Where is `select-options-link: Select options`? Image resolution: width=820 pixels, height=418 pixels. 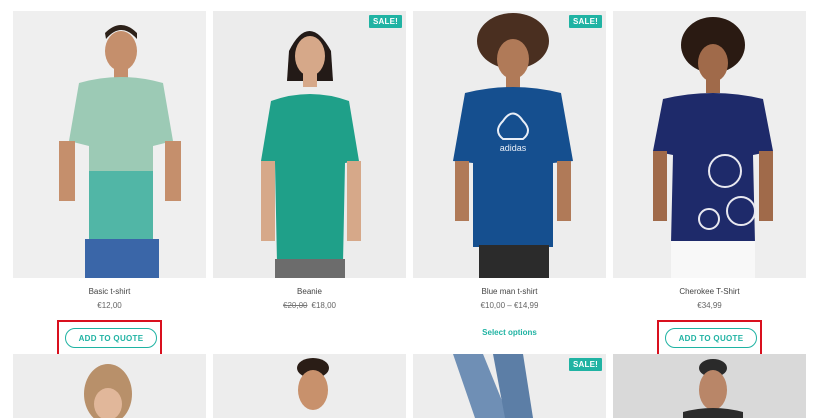
select-options-link: Select options is located at coordinates (509, 332).